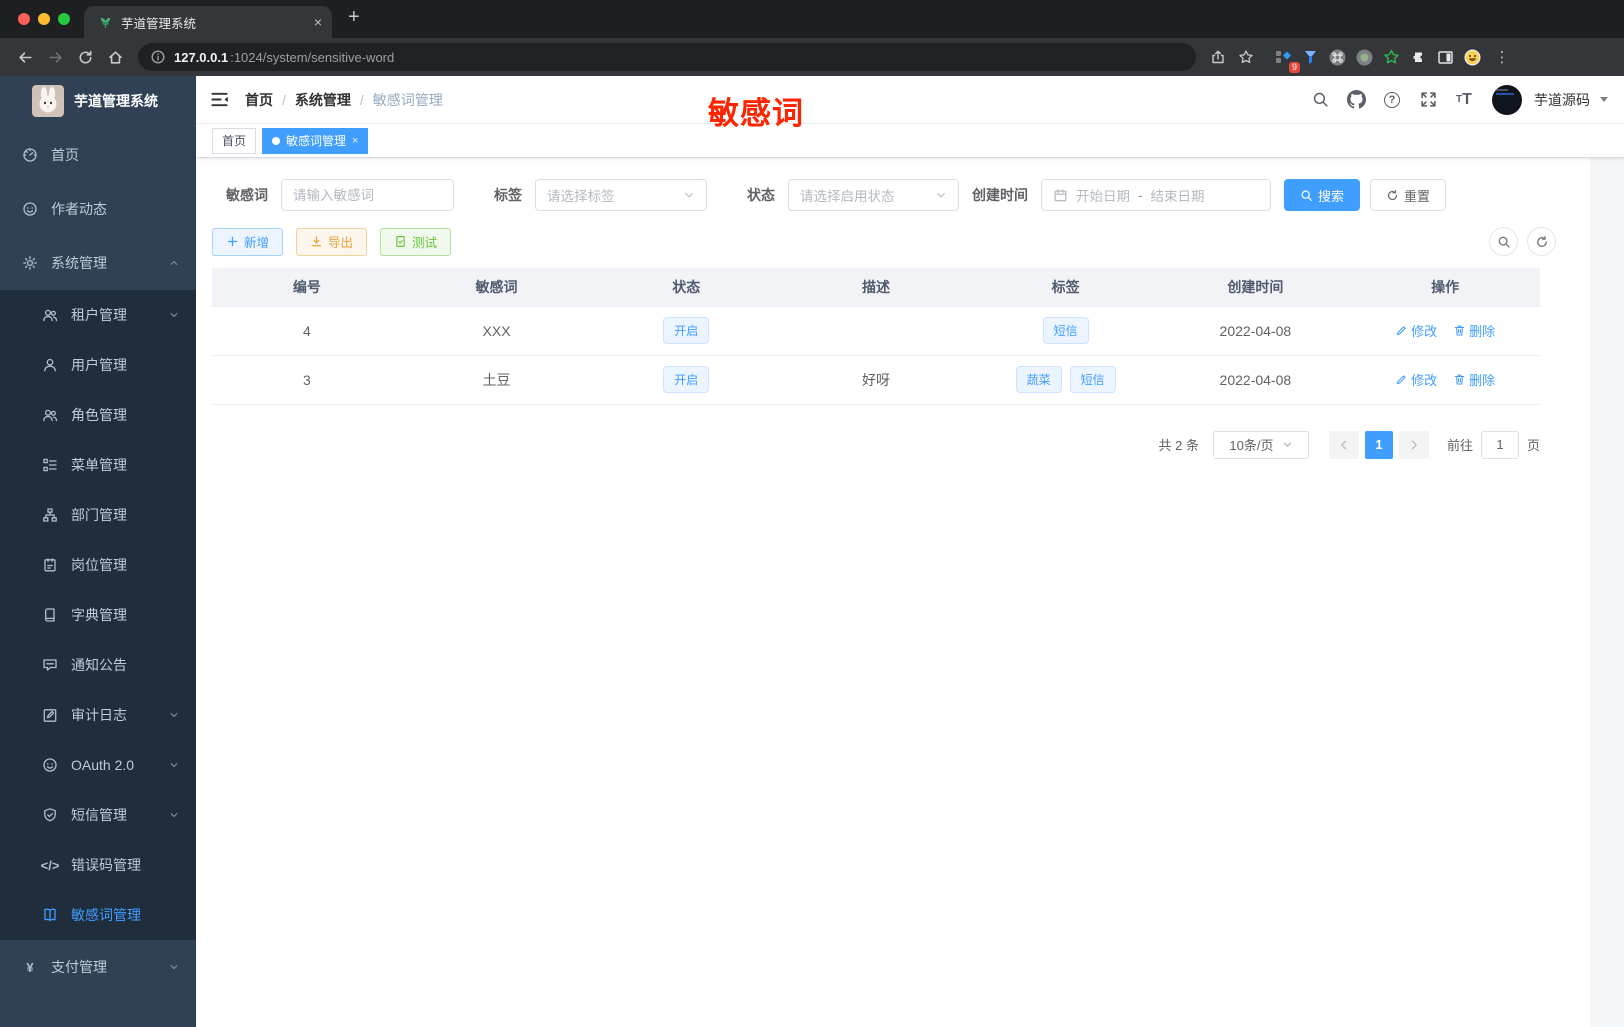 The height and width of the screenshot is (1027, 1624). Describe the element at coordinates (1337, 57) in the screenshot. I see `extension-command-icon` at that location.